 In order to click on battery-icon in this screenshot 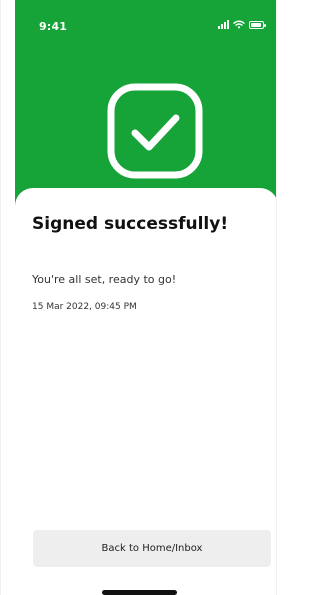, I will do `click(257, 24)`.